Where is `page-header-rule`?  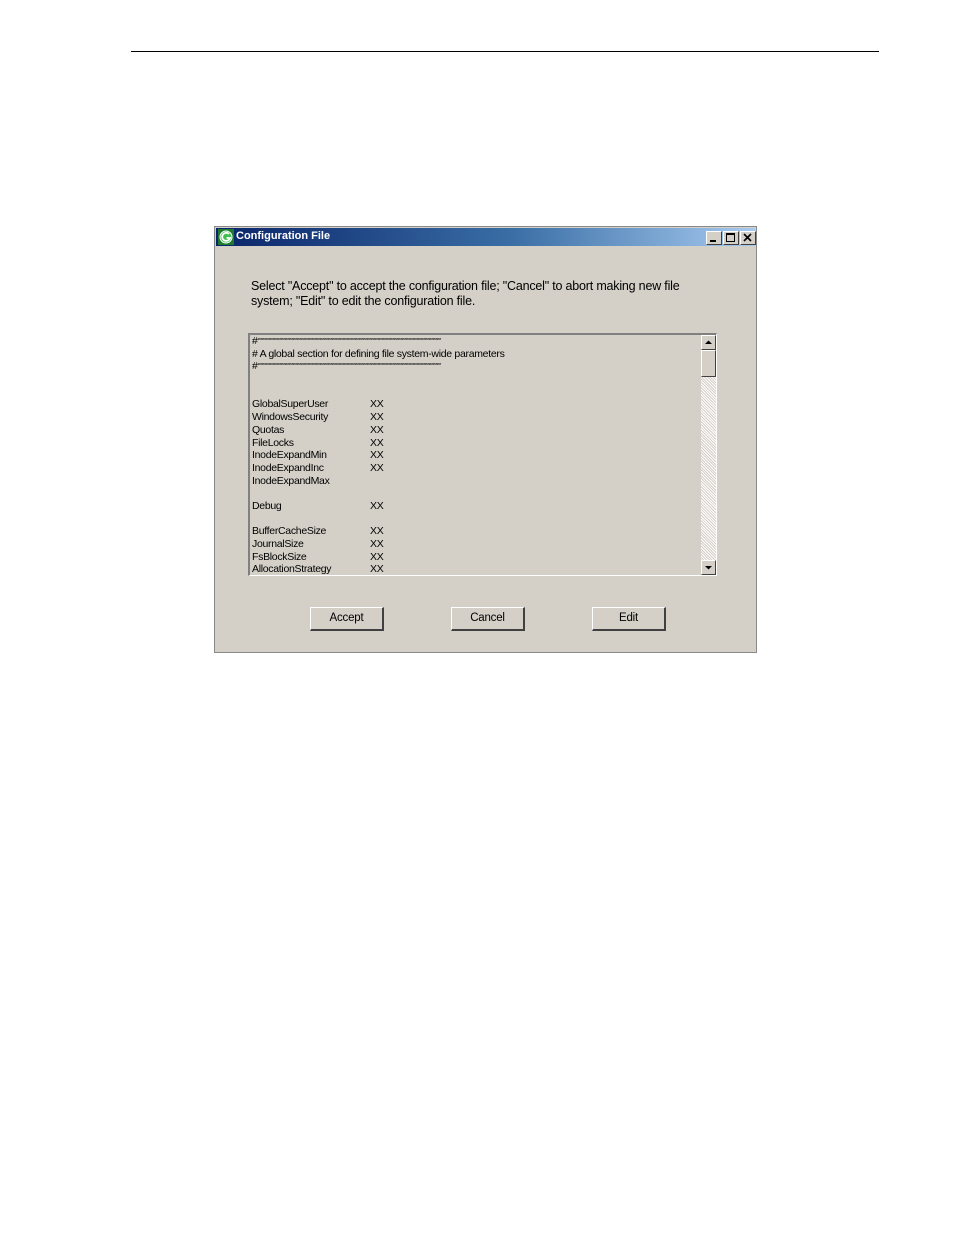
page-header-rule is located at coordinates (505, 51).